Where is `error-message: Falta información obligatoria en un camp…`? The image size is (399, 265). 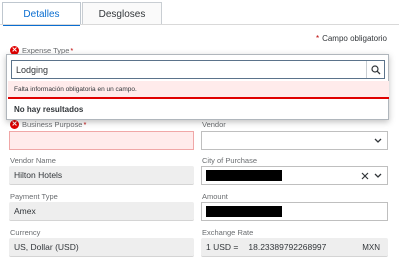
error-message: Falta información obligatoria en un camp… is located at coordinates (198, 90).